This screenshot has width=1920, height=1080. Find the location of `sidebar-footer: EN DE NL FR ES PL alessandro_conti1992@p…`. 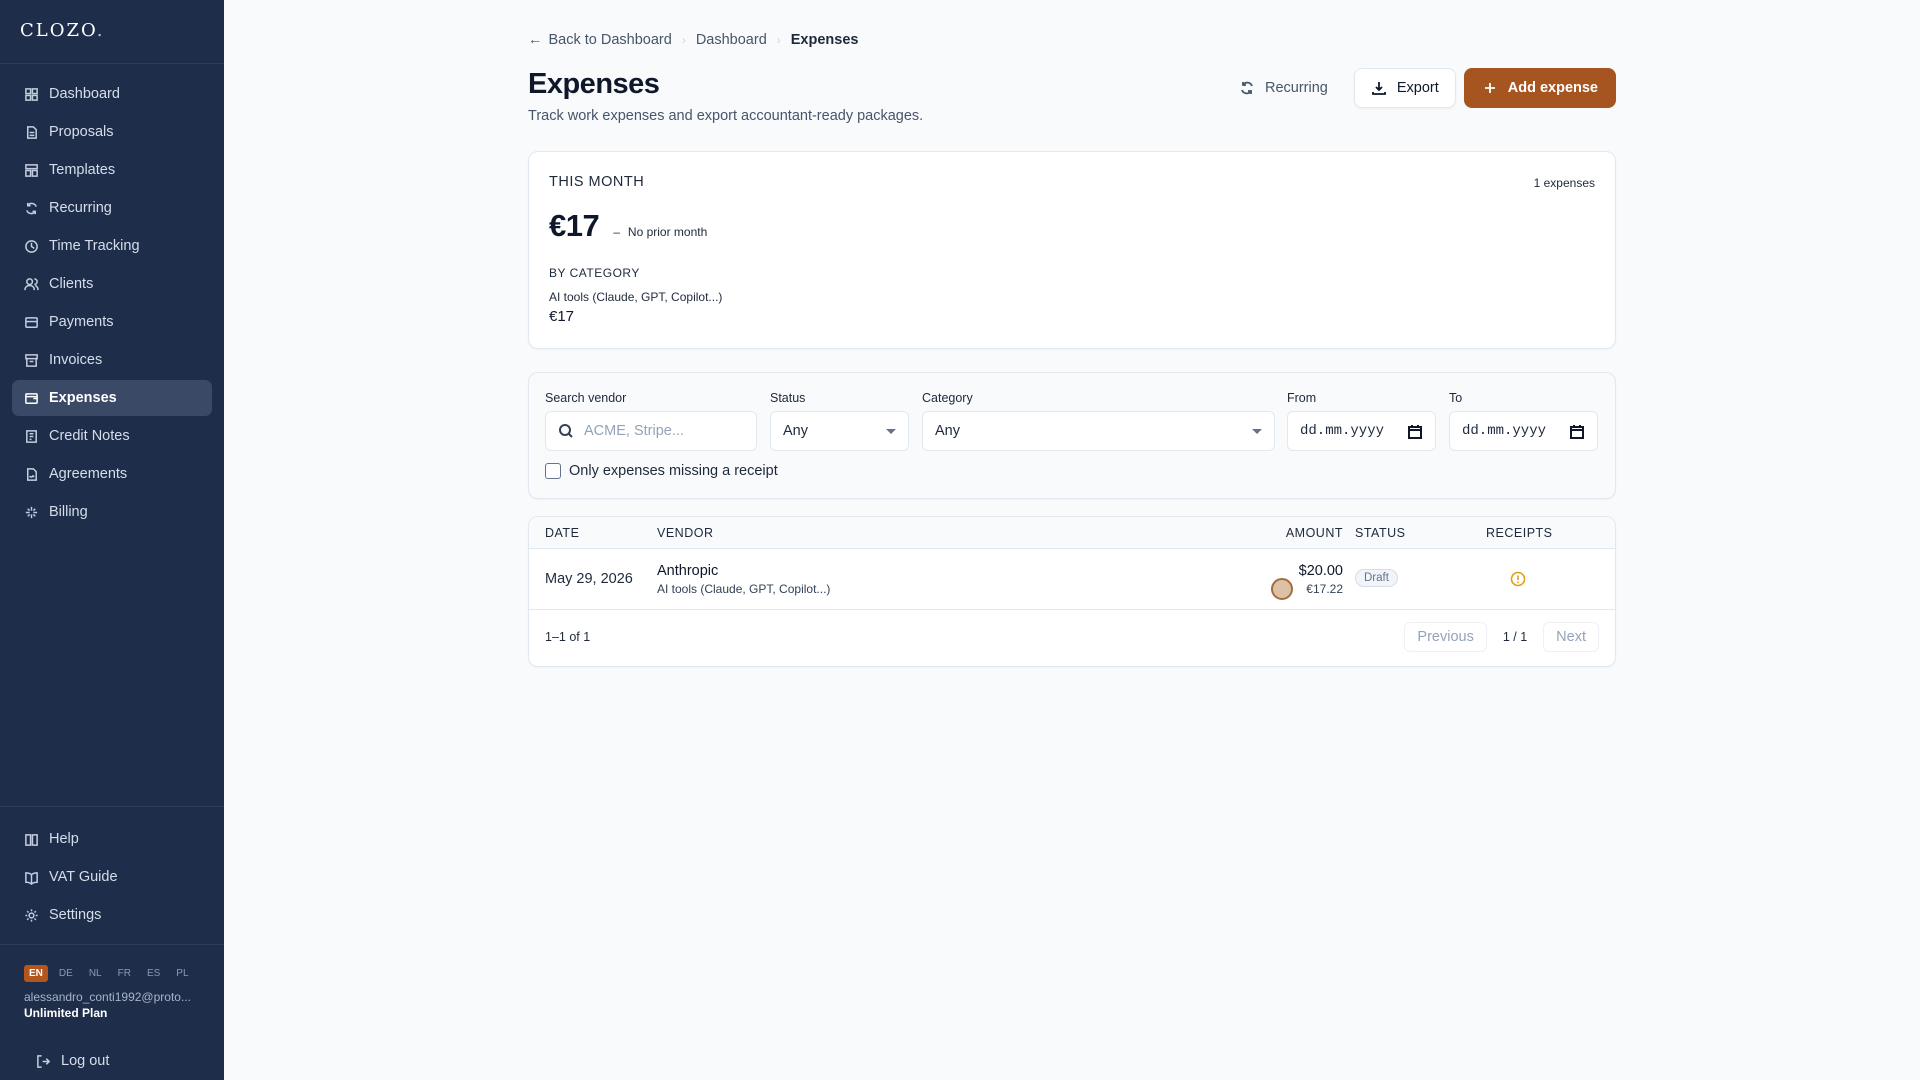

sidebar-footer: EN DE NL FR ES PL alessandro_conti1992@p… is located at coordinates (112, 1006).